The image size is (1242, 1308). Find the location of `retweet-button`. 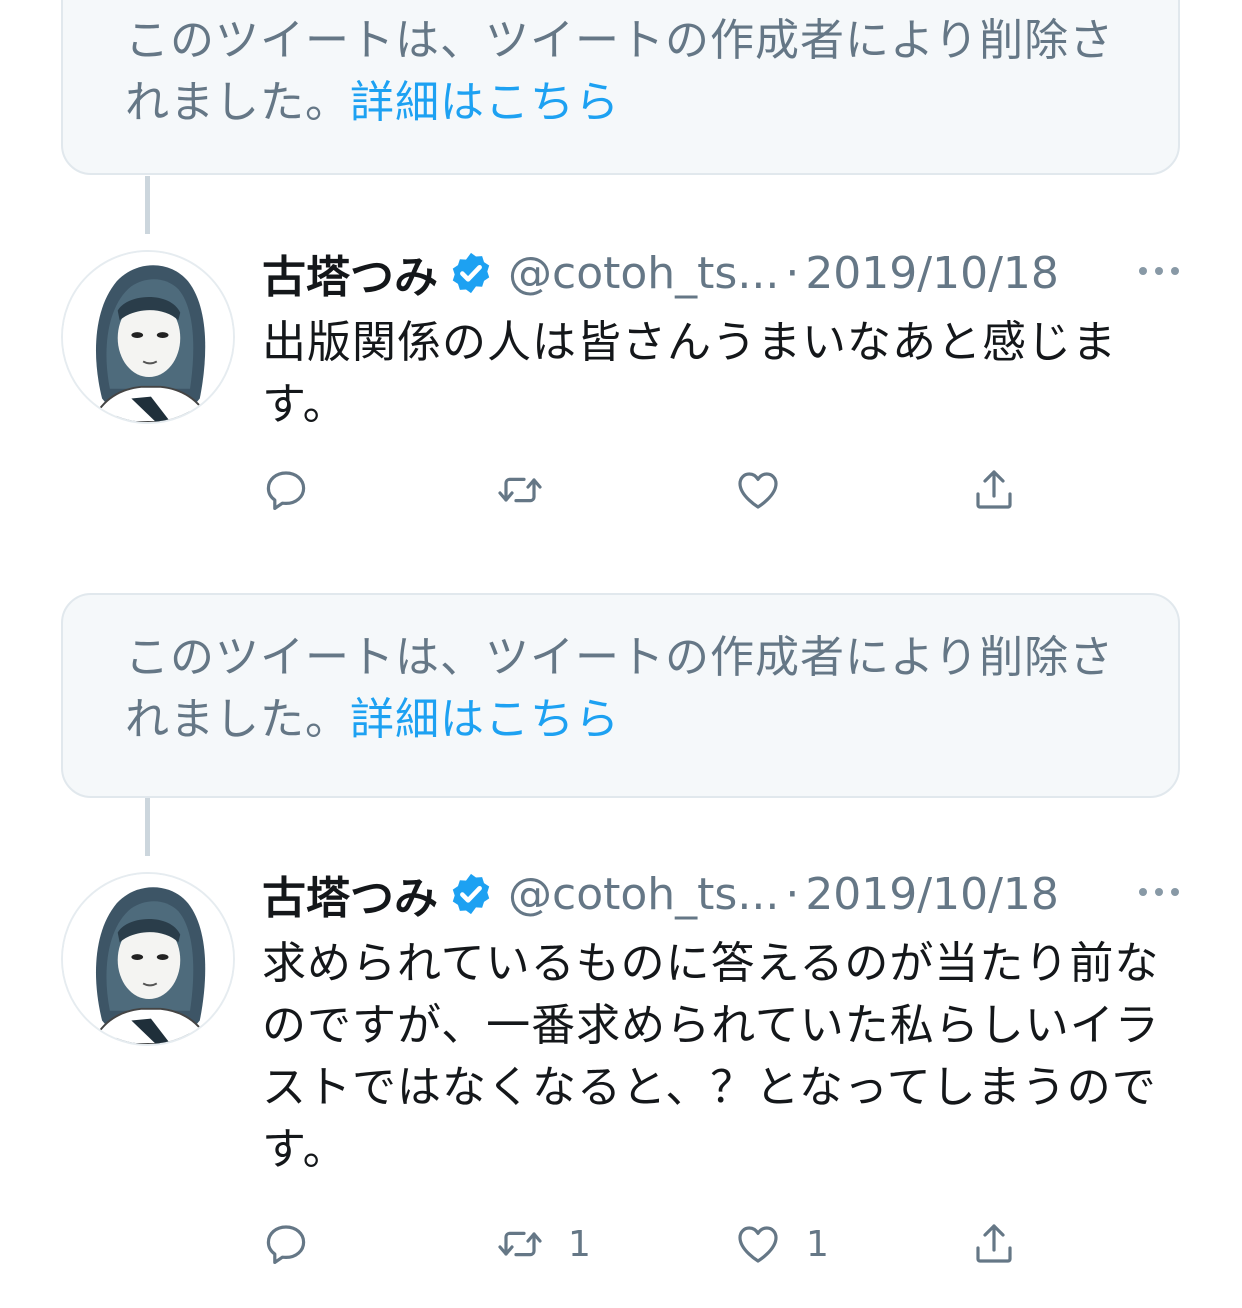

retweet-button is located at coordinates (532, 490).